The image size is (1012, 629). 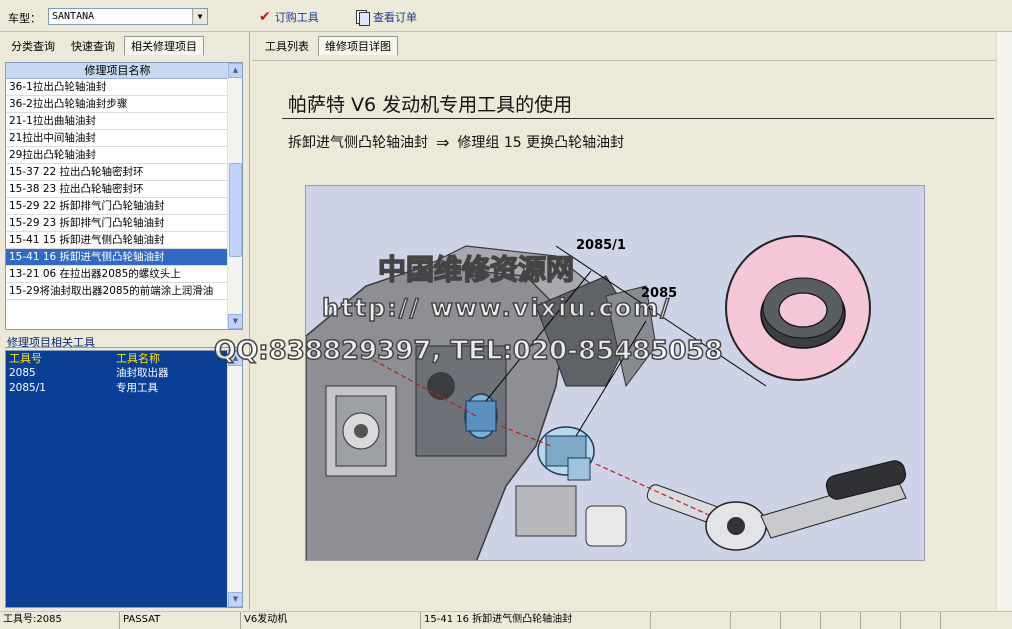 I want to click on tool-no-cell: 2085/1, so click(x=27, y=388).